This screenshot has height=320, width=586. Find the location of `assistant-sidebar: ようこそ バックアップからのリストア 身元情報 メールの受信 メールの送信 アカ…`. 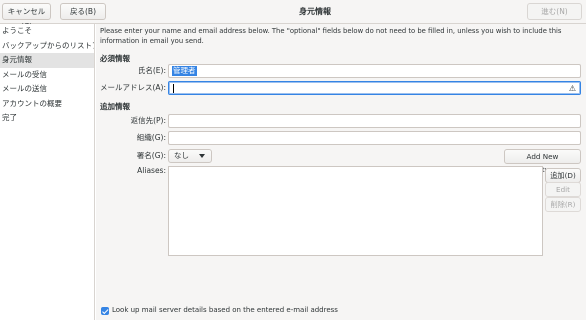

assistant-sidebar: ようこそ バックアップからのリストア 身元情報 メールの受信 メールの送信 アカ… is located at coordinates (47, 172).